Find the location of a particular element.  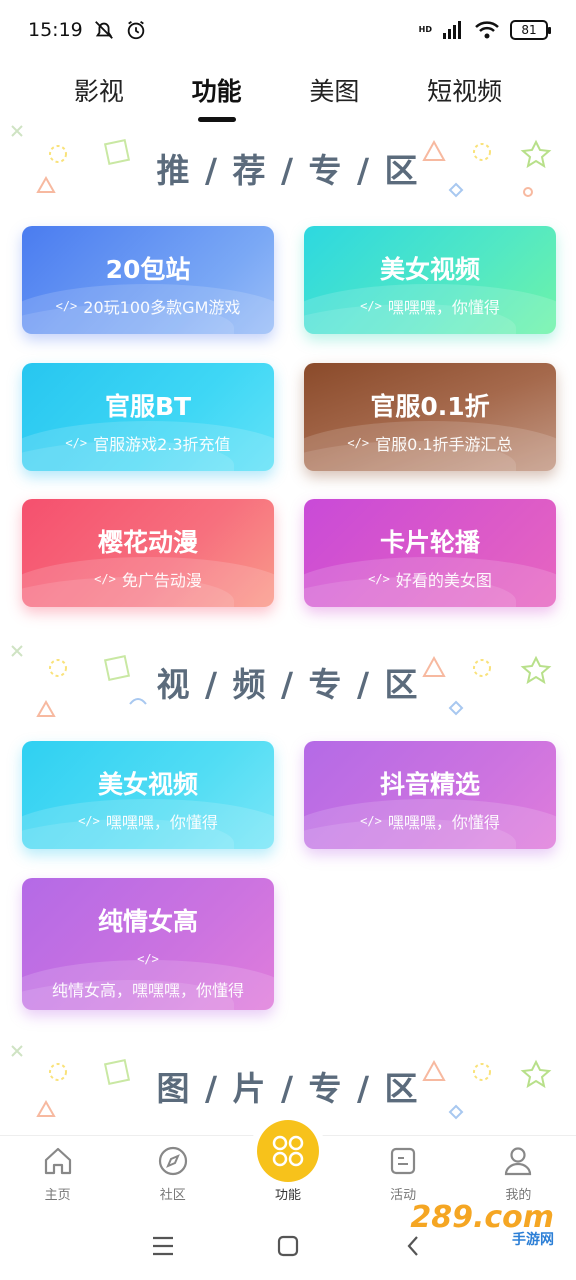

card-title: 樱花动漫 is located at coordinates (147, 542).